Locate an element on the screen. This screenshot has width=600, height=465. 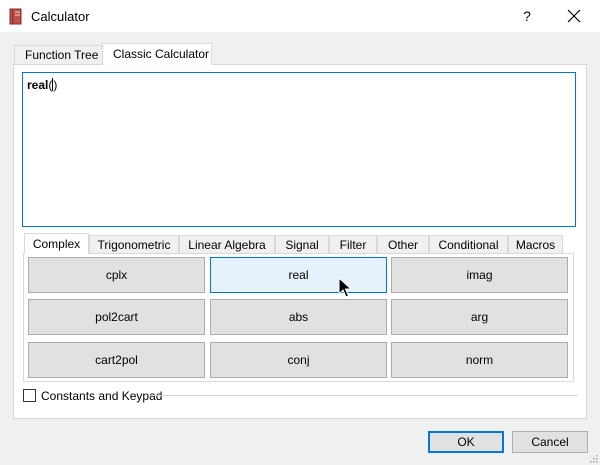
tab-label: Classic Calculator is located at coordinates (161, 54).